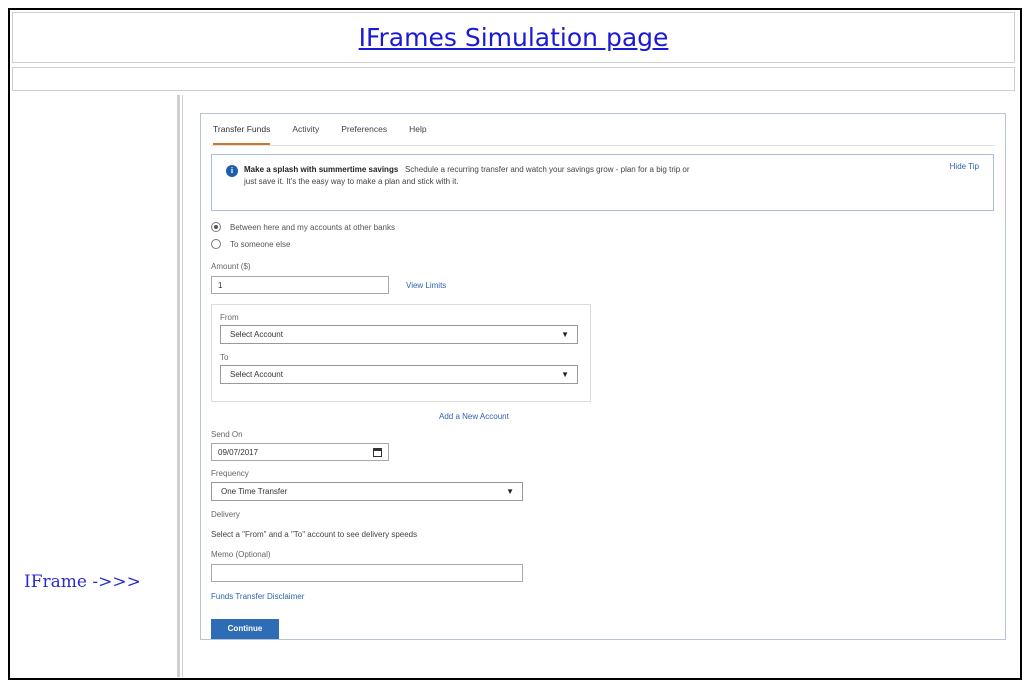 The width and height of the screenshot is (1030, 684). What do you see at coordinates (364, 132) in the screenshot?
I see `tab-preferences: Preferences` at bounding box center [364, 132].